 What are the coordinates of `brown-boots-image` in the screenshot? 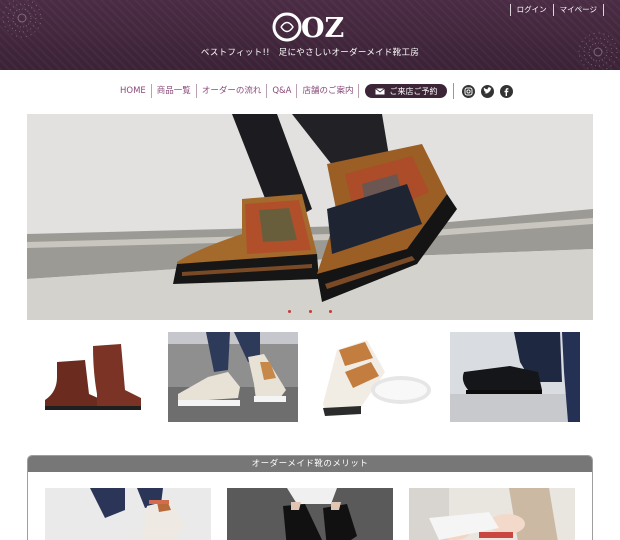 It's located at (92, 377).